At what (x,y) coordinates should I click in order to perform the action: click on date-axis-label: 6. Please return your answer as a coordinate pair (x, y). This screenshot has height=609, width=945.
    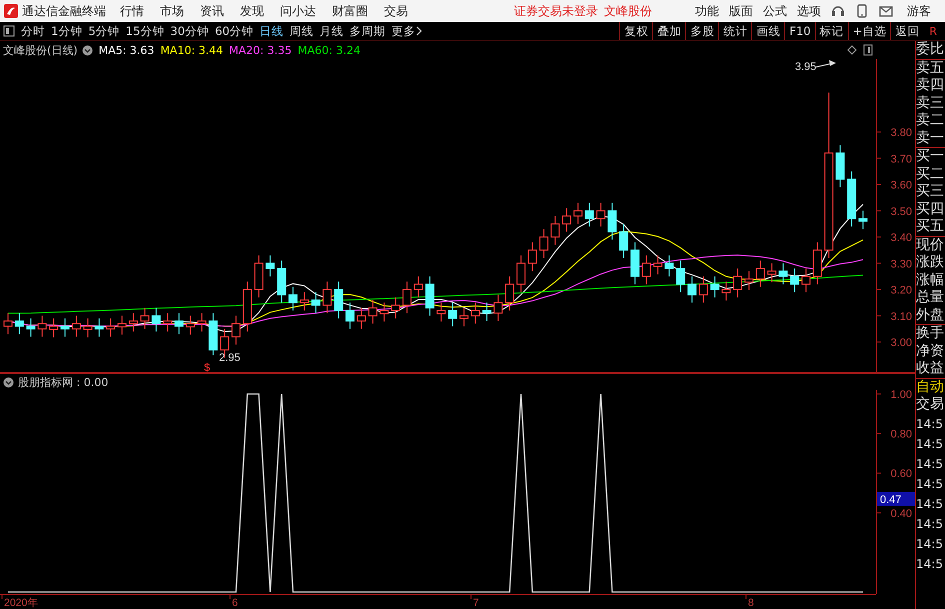
    Looking at the image, I should click on (235, 602).